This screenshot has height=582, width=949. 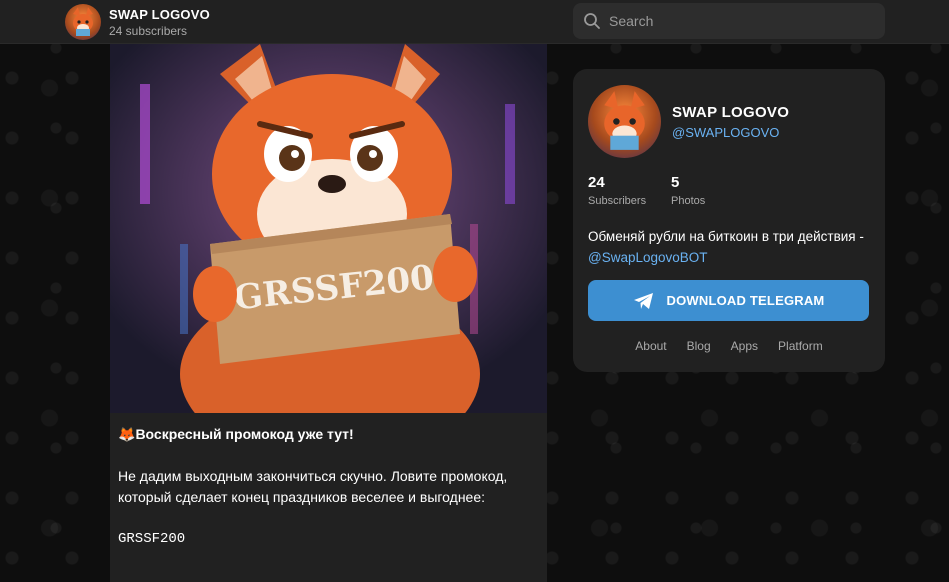 What do you see at coordinates (688, 190) in the screenshot?
I see `stat-photos: 5 Photos` at bounding box center [688, 190].